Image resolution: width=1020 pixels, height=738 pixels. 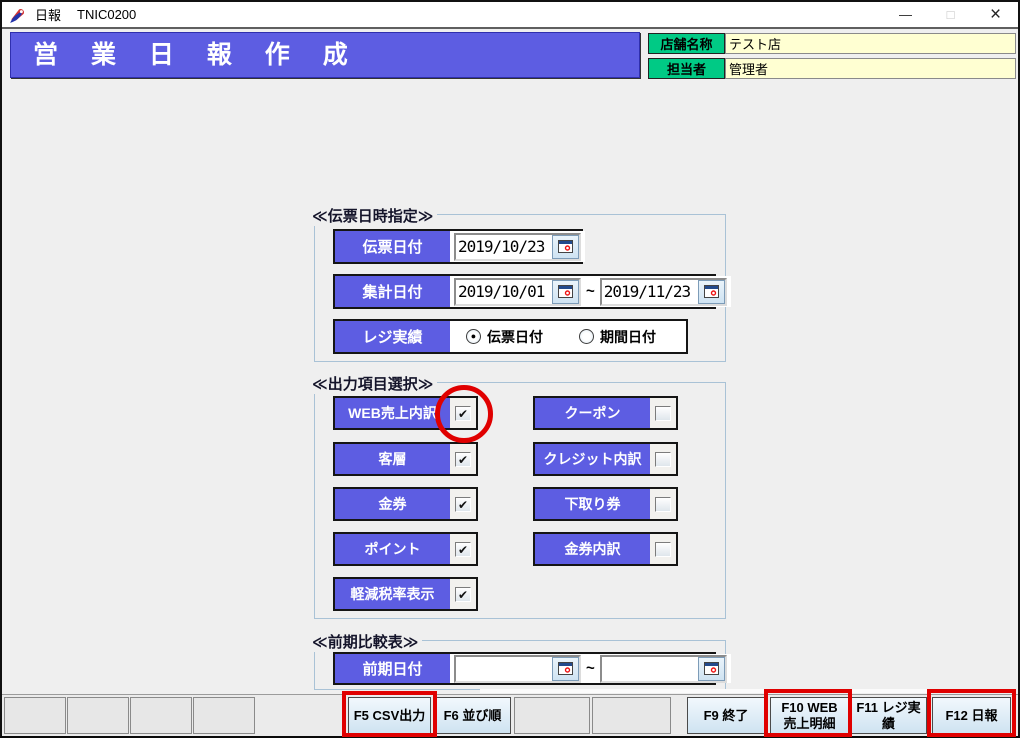 What do you see at coordinates (392, 504) in the screenshot?
I see `option-label: 金券` at bounding box center [392, 504].